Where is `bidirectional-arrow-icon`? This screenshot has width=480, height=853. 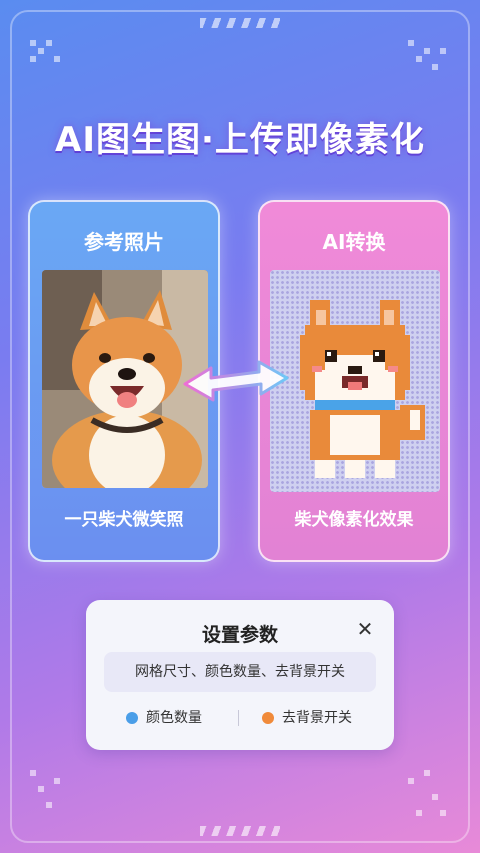 bidirectional-arrow-icon is located at coordinates (235, 380).